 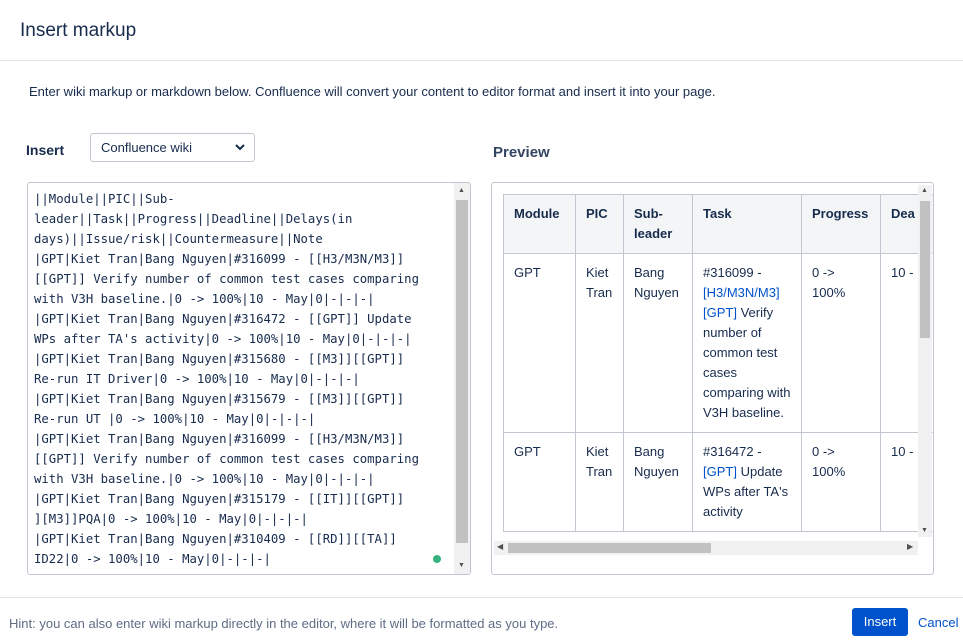 What do you see at coordinates (938, 622) in the screenshot?
I see `cancel-button: Cancel` at bounding box center [938, 622].